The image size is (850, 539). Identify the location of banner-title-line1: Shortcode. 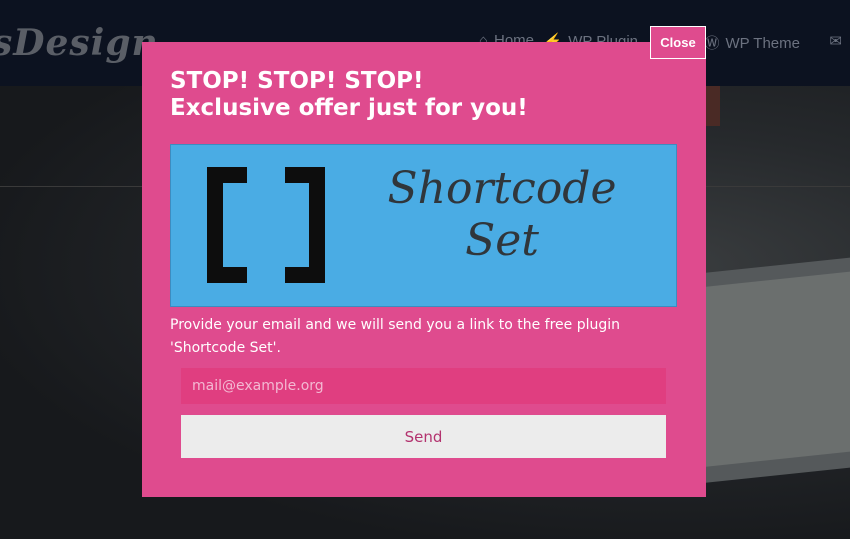
(502, 188).